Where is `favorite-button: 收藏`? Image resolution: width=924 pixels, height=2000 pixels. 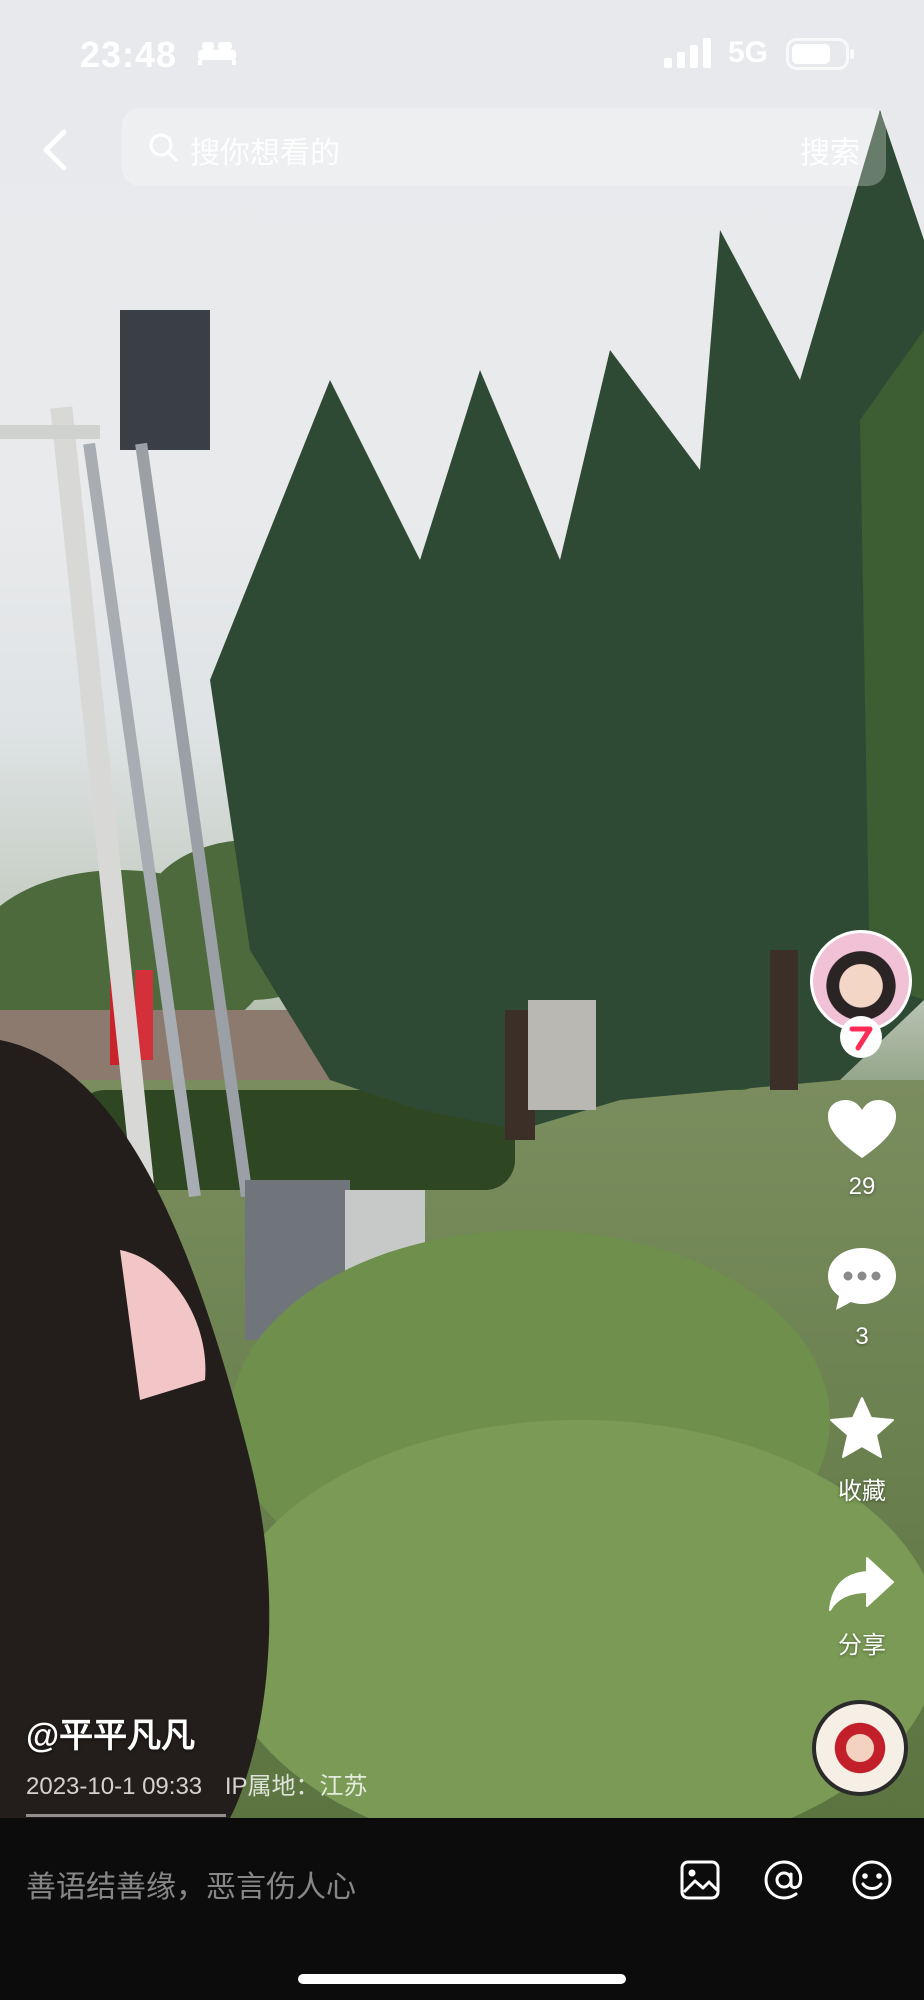 favorite-button: 收藏 is located at coordinates (862, 1451).